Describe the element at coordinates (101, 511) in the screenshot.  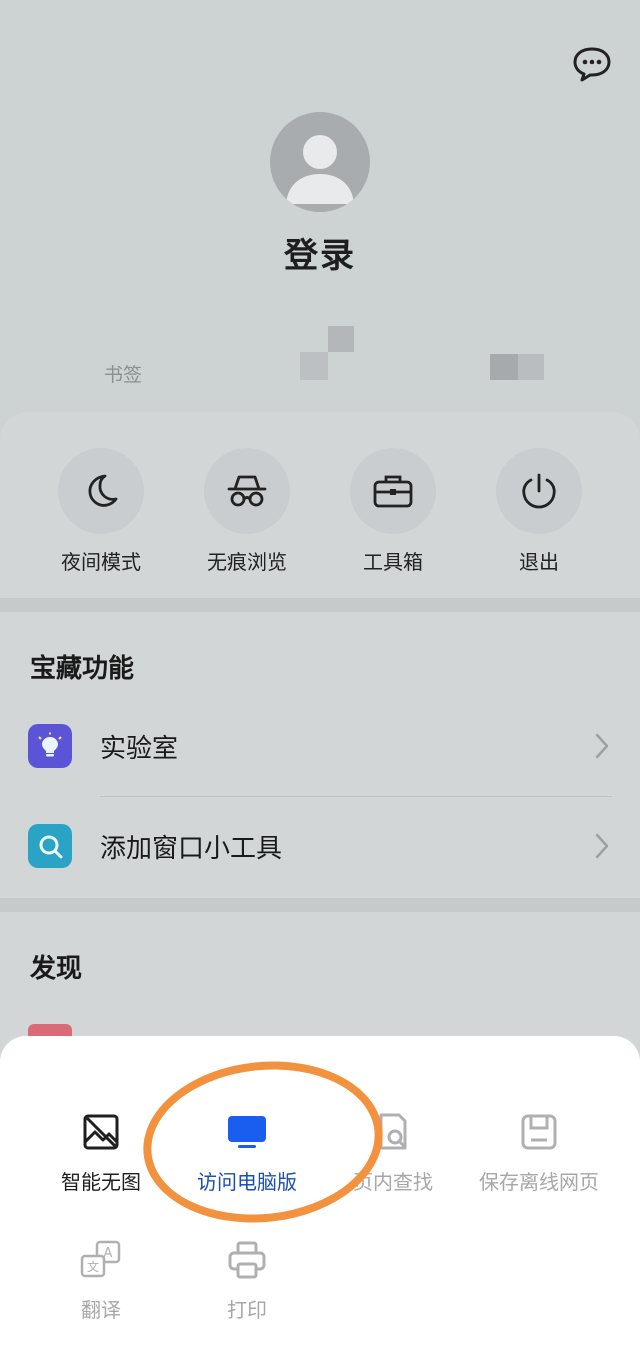
I see `night-mode-button: 夜间模式` at that location.